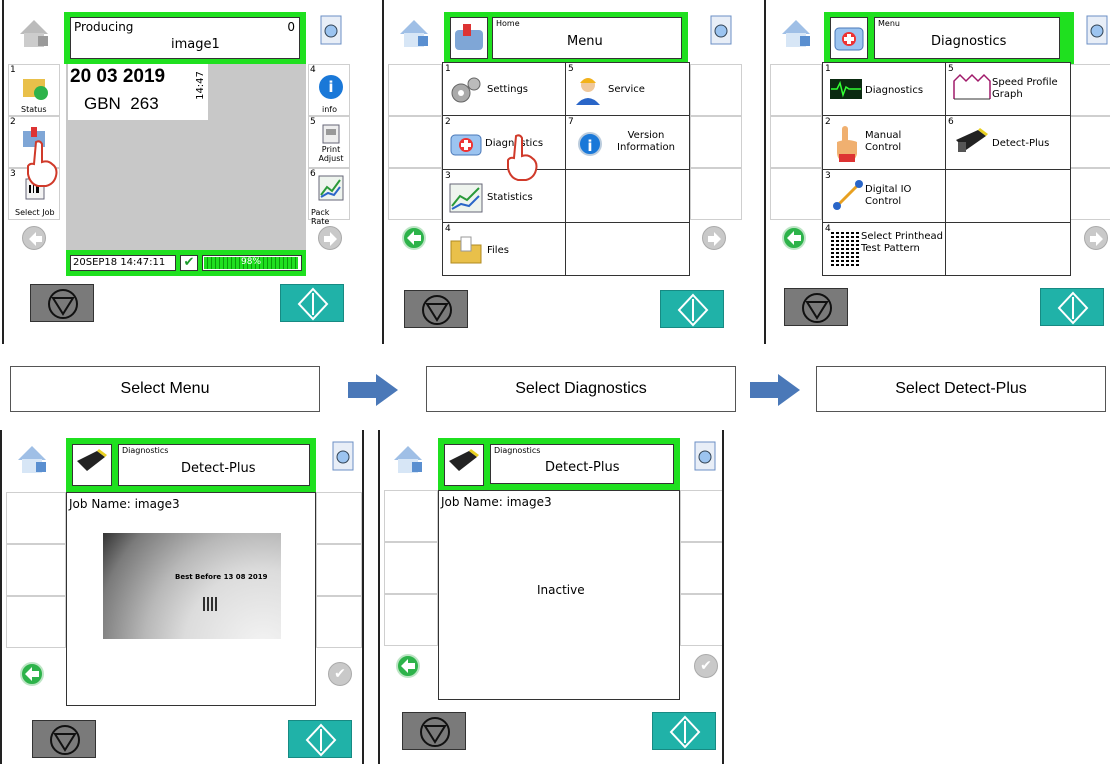 The image size is (1110, 764). I want to click on menu-item-files: 4 Files, so click(504, 249).